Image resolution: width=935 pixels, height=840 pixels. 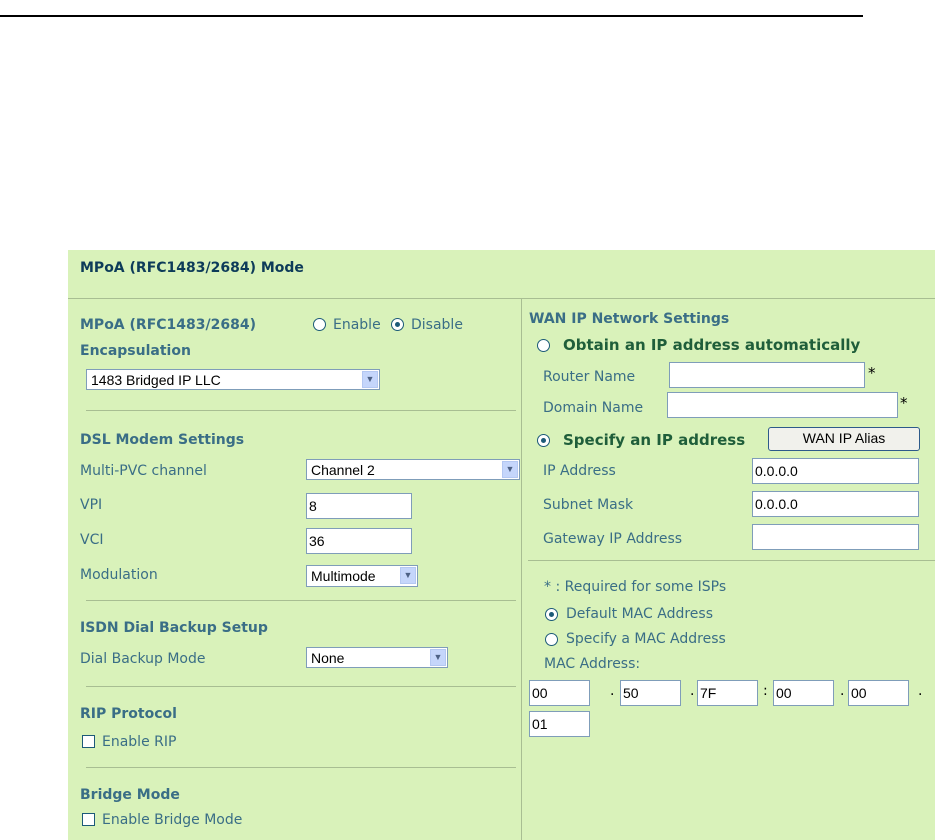 I want to click on domain-name-label: Domain Name, so click(x=593, y=408).